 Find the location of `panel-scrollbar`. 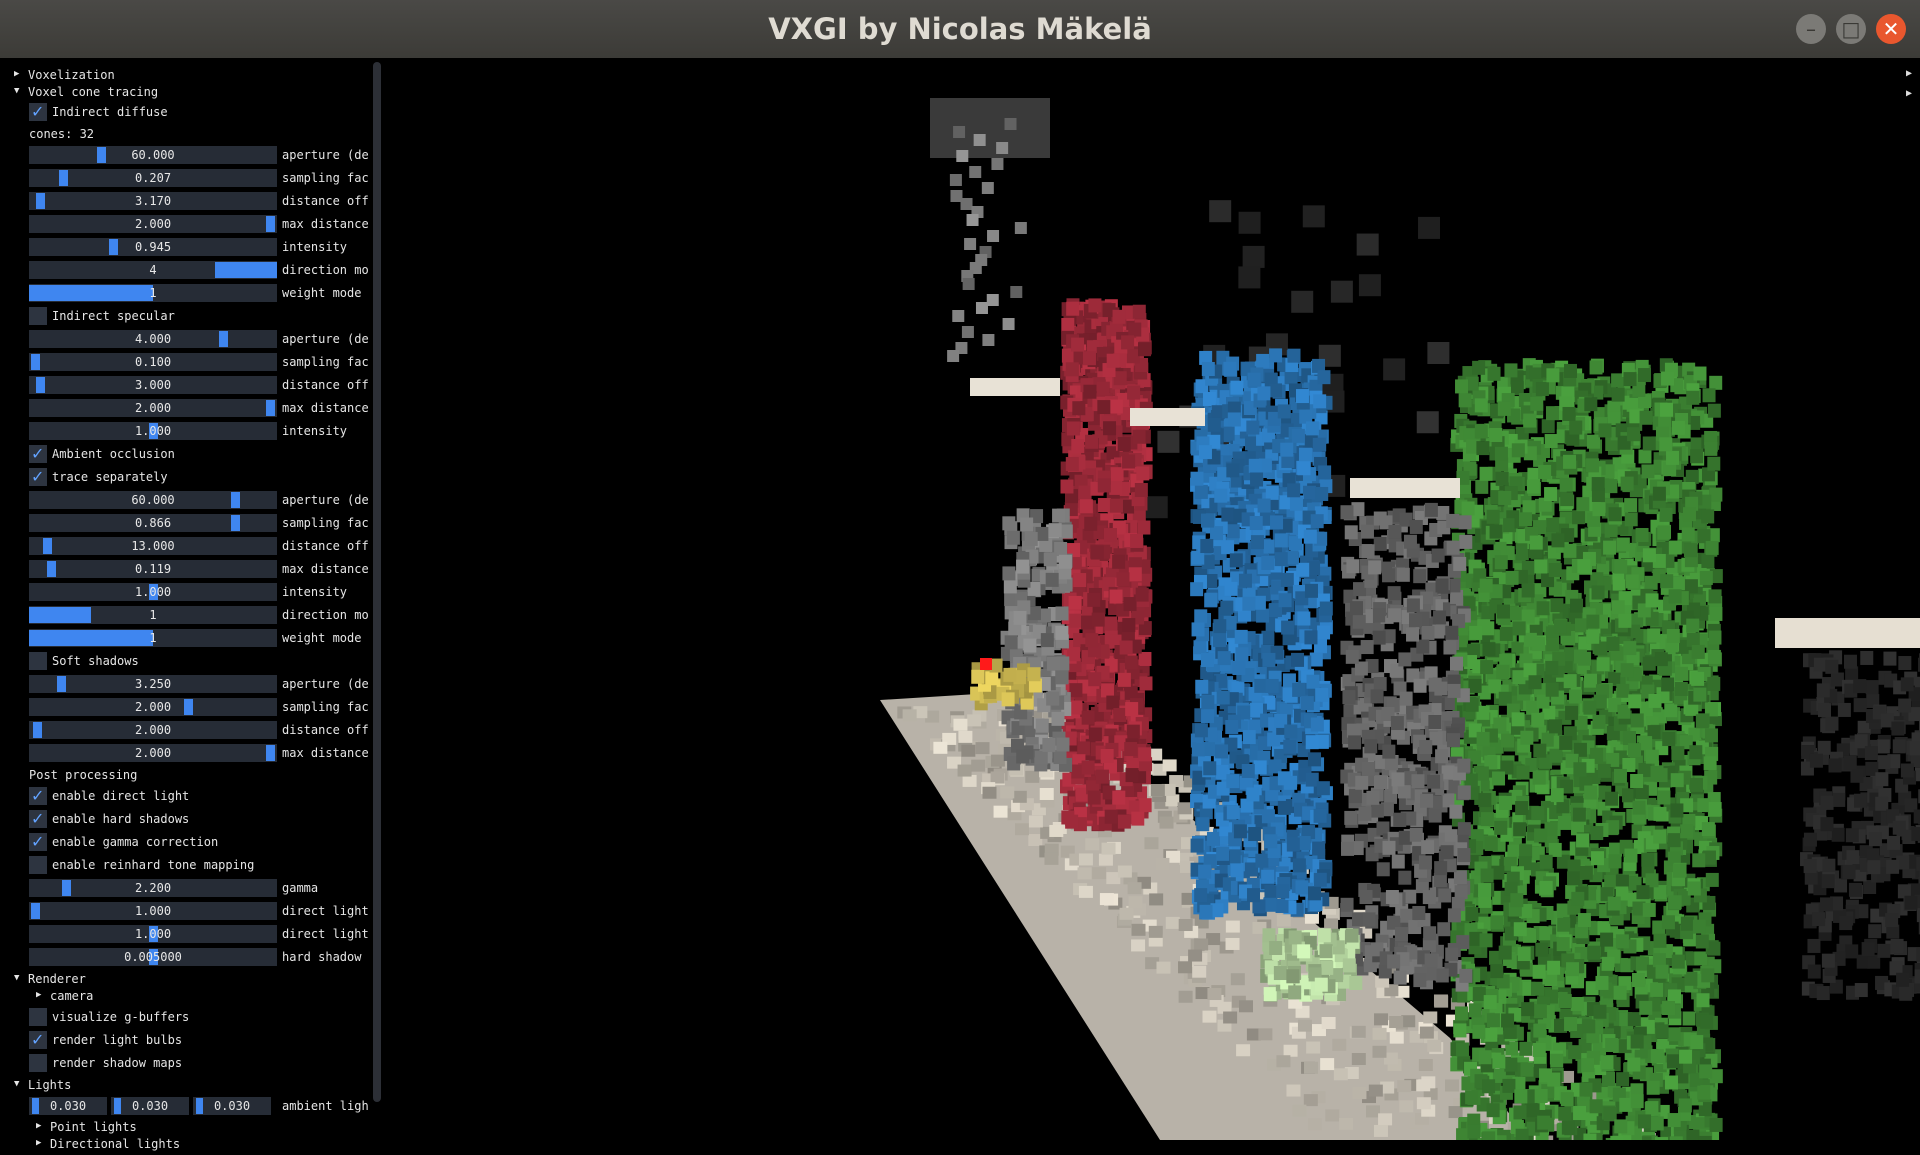

panel-scrollbar is located at coordinates (377, 582).